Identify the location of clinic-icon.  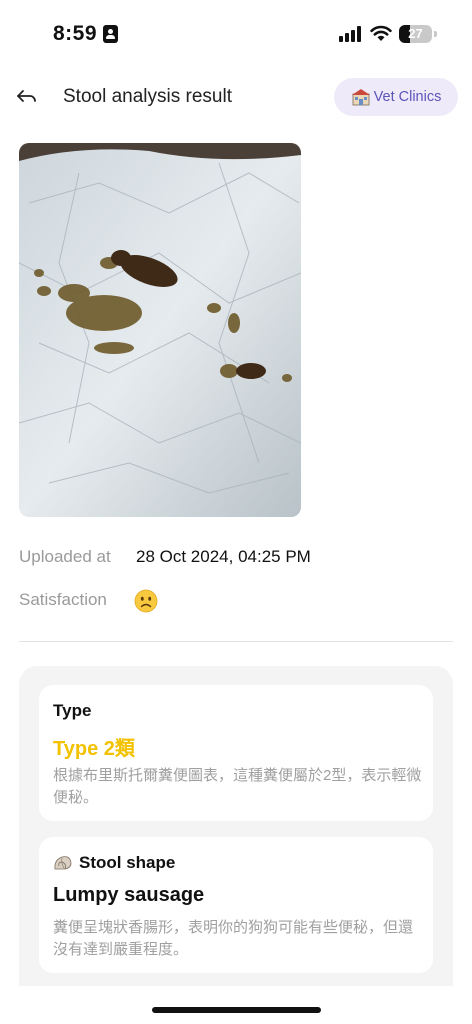
(360, 97).